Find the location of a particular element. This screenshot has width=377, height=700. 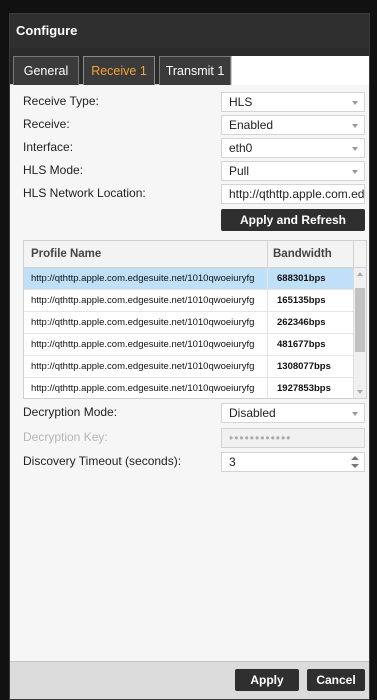

apply-button: Apply is located at coordinates (267, 680).